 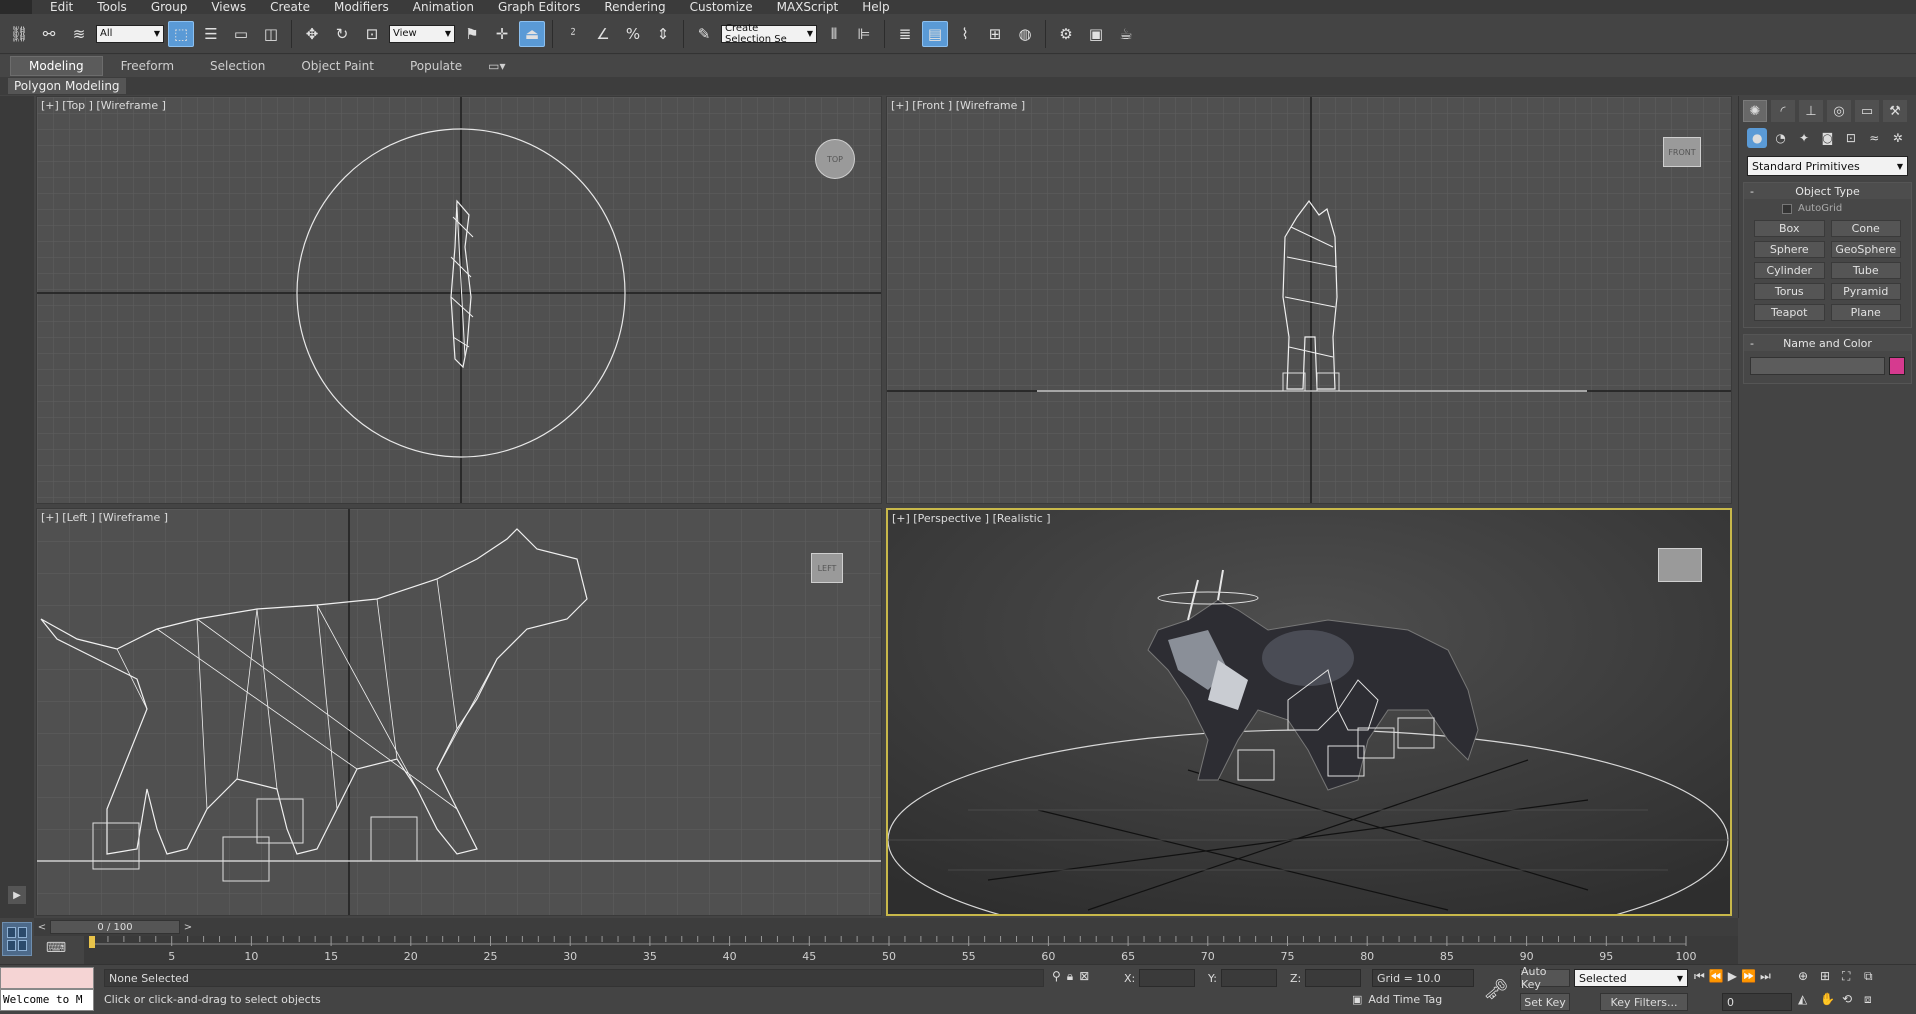 I want to click on curve-editor-icon: ⌇, so click(x=965, y=34).